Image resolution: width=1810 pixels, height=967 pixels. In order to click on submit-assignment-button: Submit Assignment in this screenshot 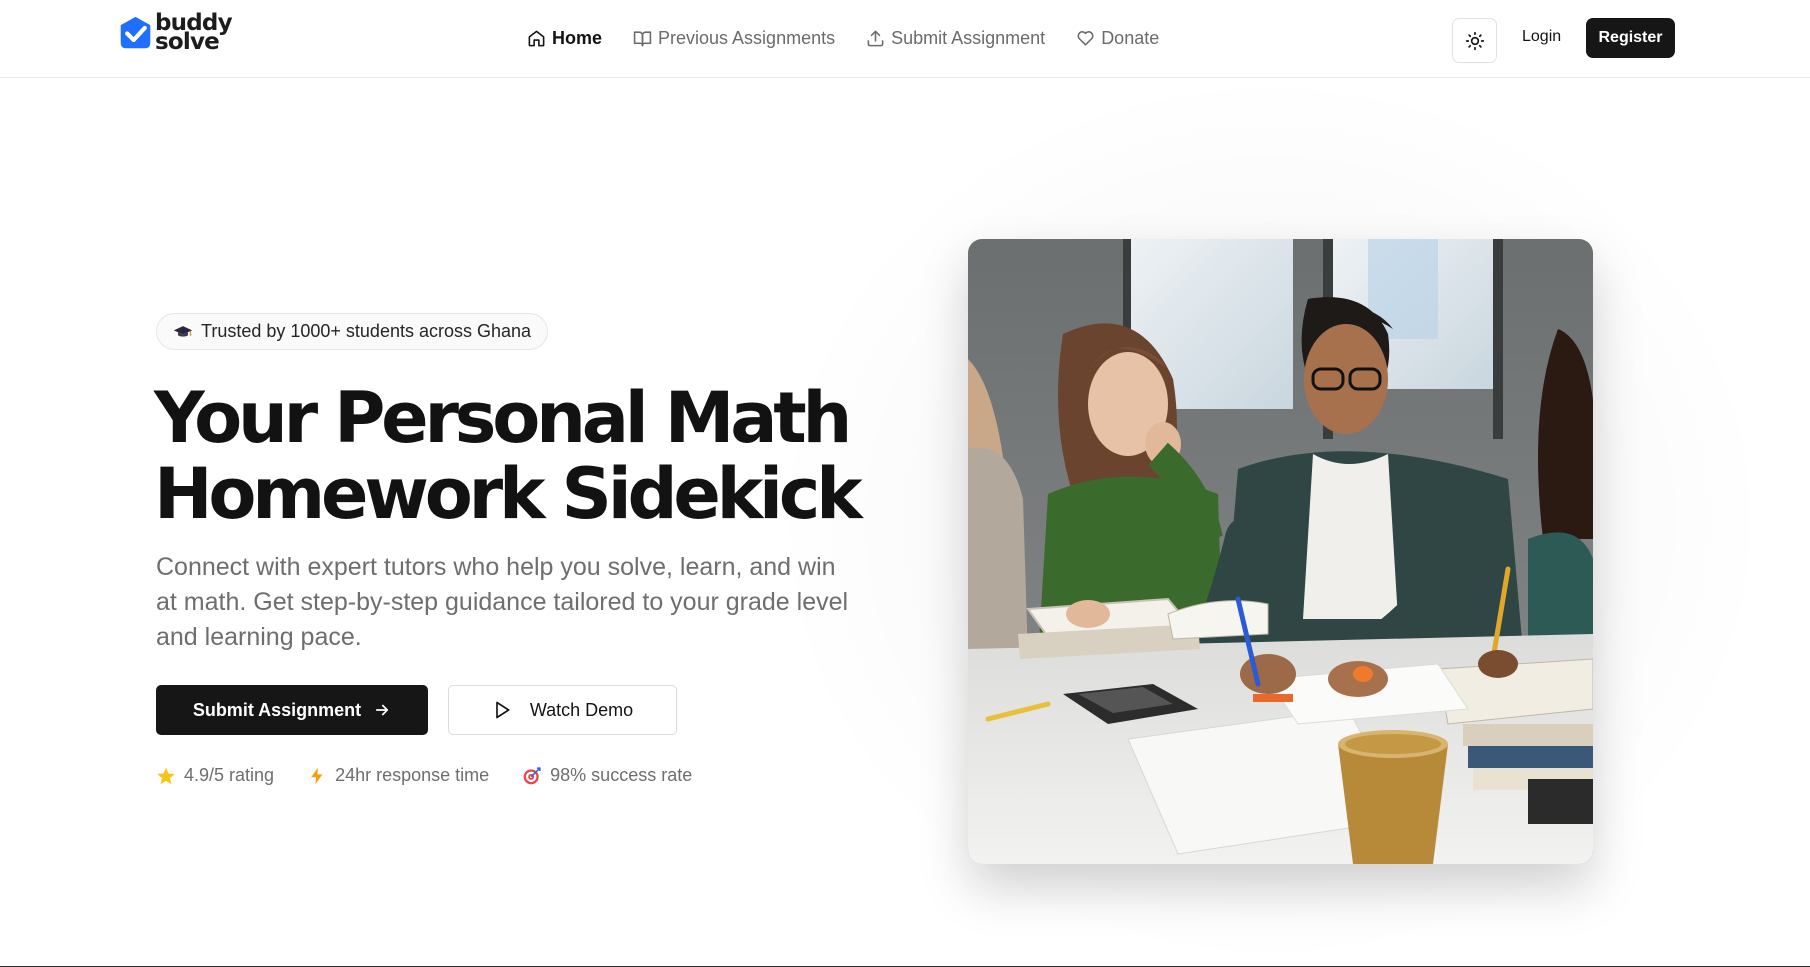, I will do `click(292, 710)`.